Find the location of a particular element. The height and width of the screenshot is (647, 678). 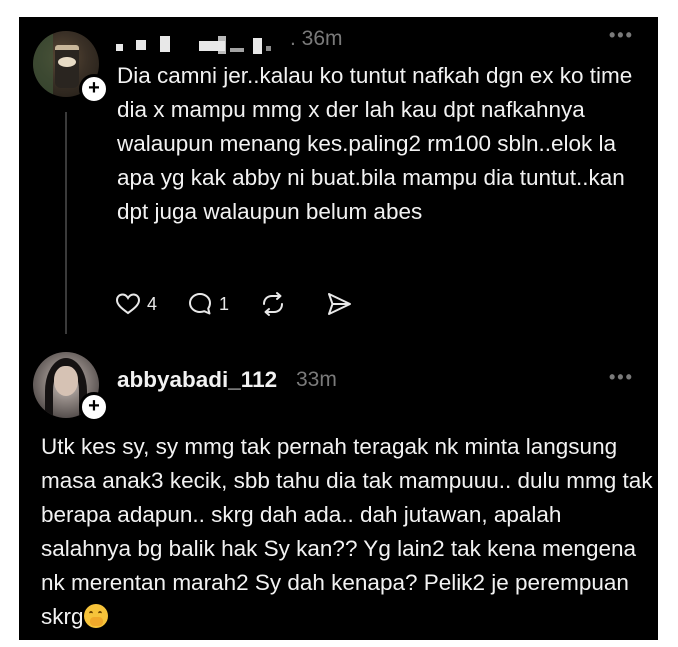

post-actions: 4 1 is located at coordinates (234, 304).